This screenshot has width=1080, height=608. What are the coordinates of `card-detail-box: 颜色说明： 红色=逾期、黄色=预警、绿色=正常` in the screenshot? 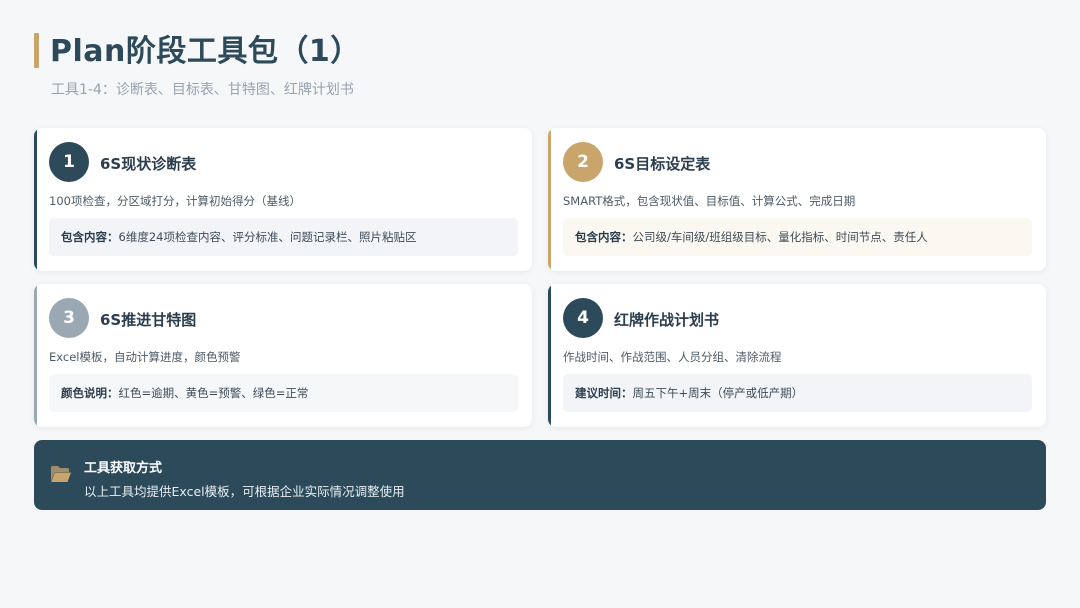 It's located at (283, 393).